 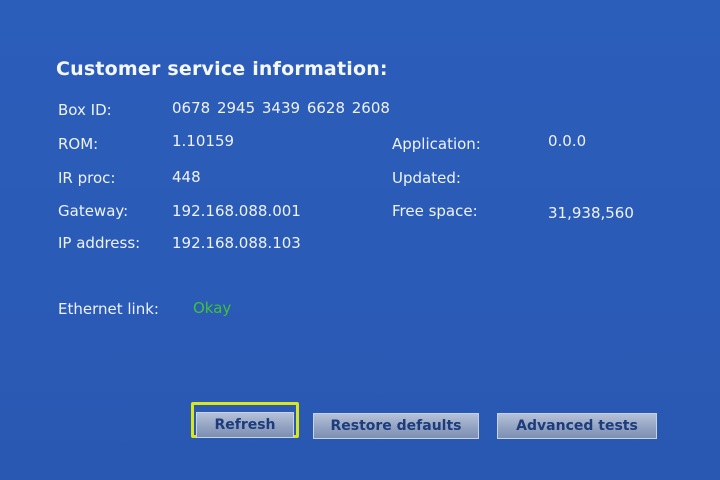 What do you see at coordinates (436, 144) in the screenshot?
I see `application-label: Application:` at bounding box center [436, 144].